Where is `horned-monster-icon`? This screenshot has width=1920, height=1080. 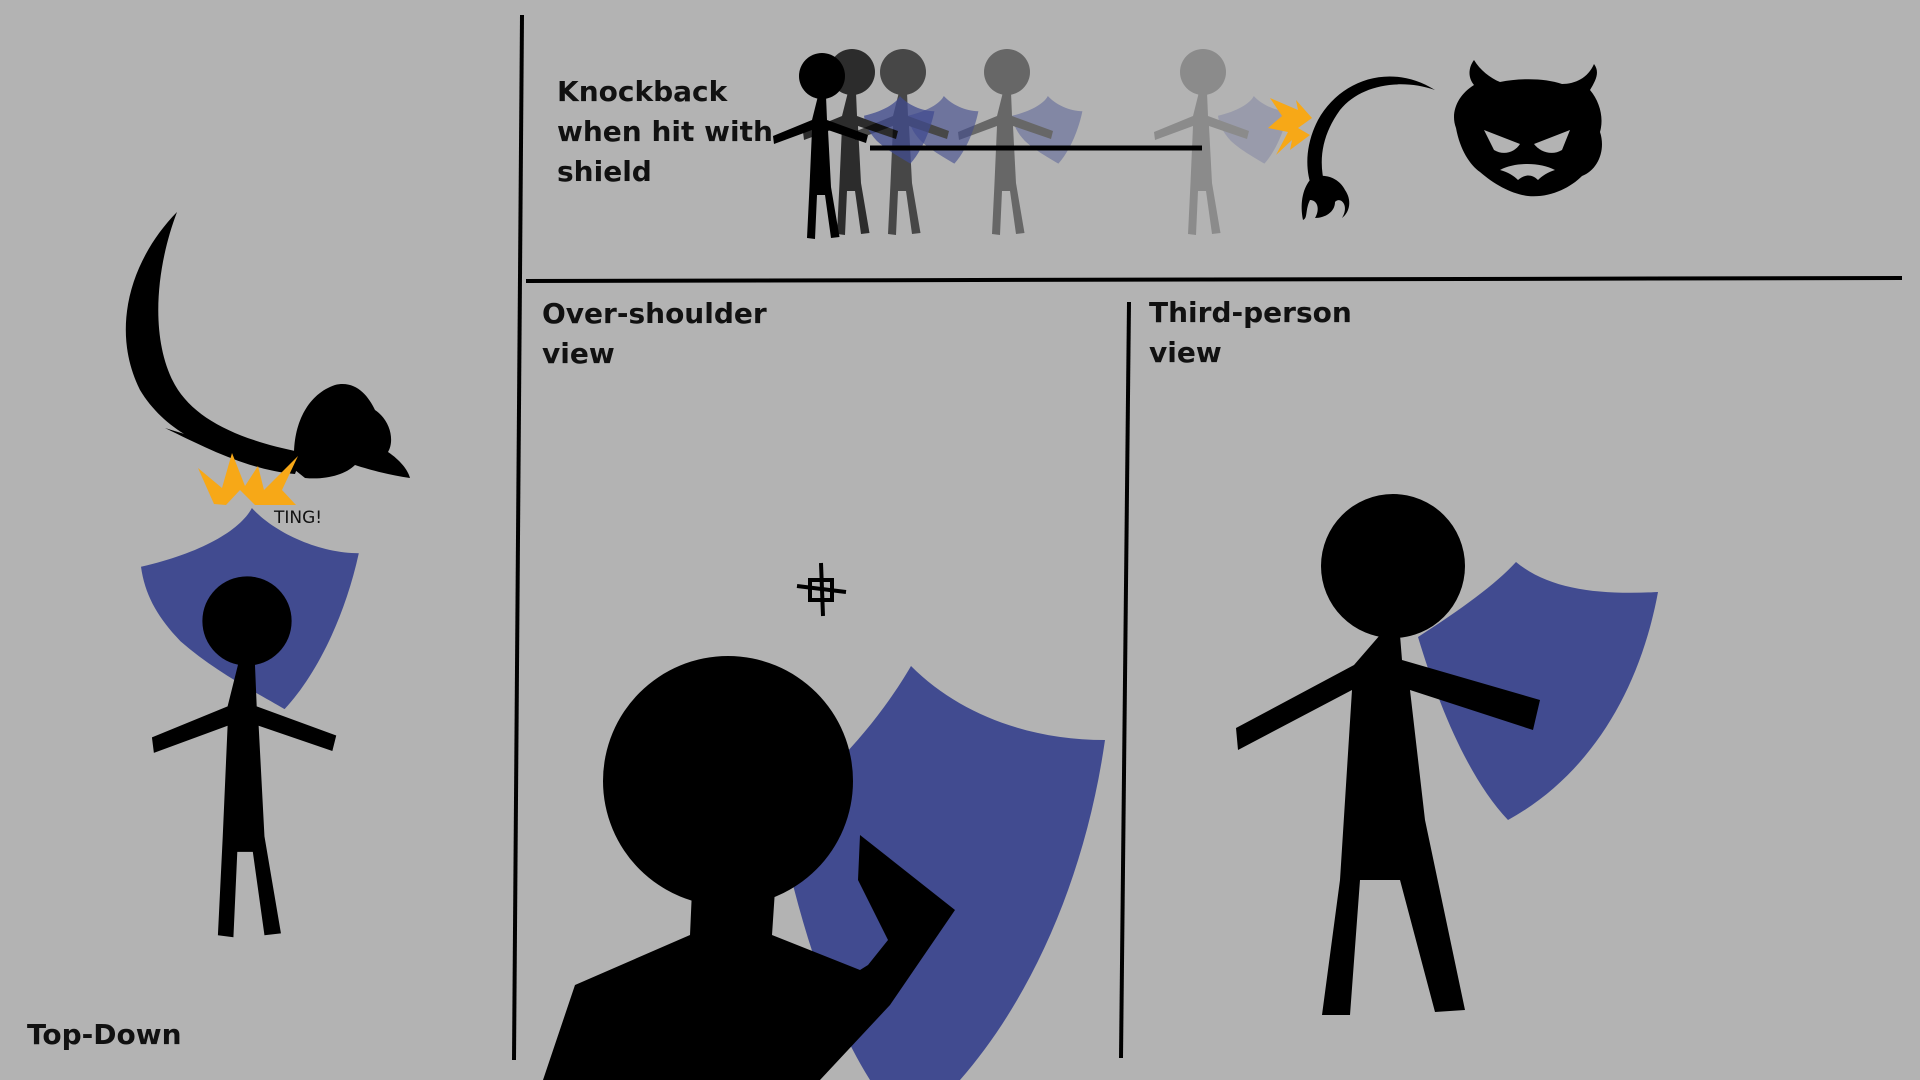 horned-monster-icon is located at coordinates (1528, 128).